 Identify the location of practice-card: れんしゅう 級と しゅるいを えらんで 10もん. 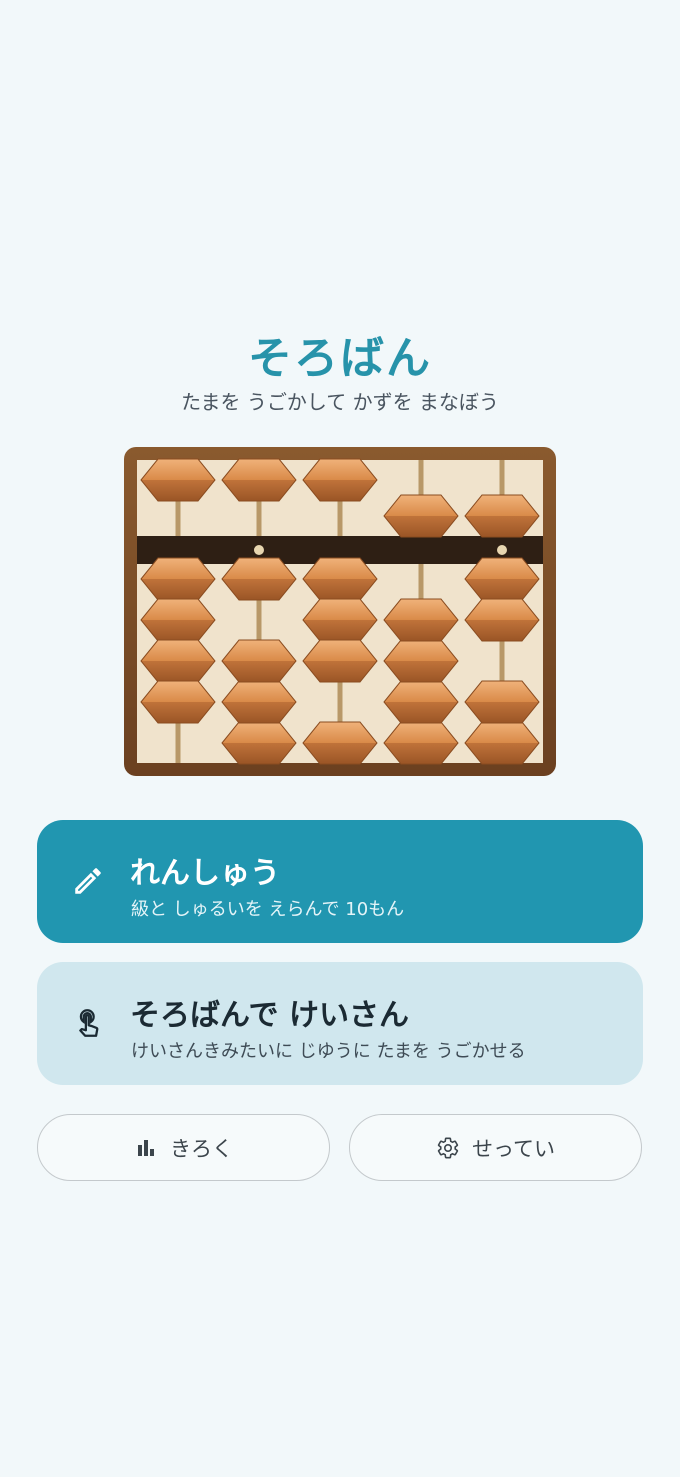
(340, 881).